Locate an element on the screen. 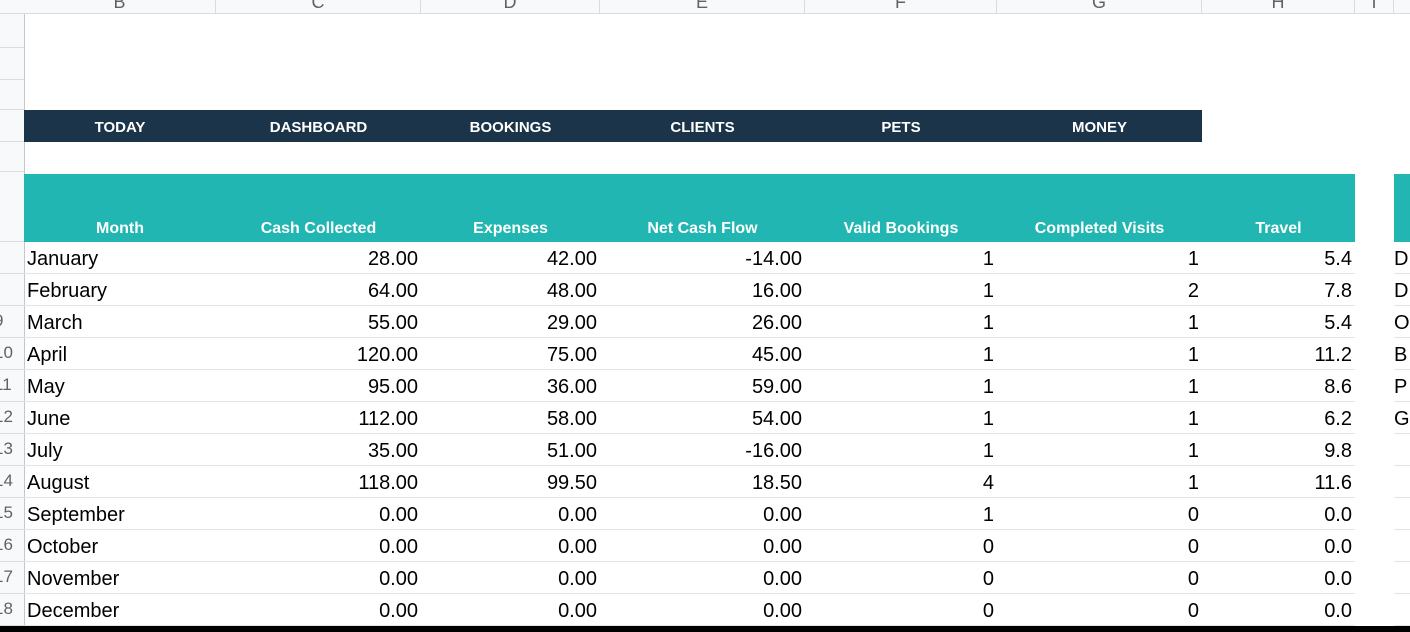 This screenshot has height=632, width=1410. column-header-d: D is located at coordinates (510, 6).